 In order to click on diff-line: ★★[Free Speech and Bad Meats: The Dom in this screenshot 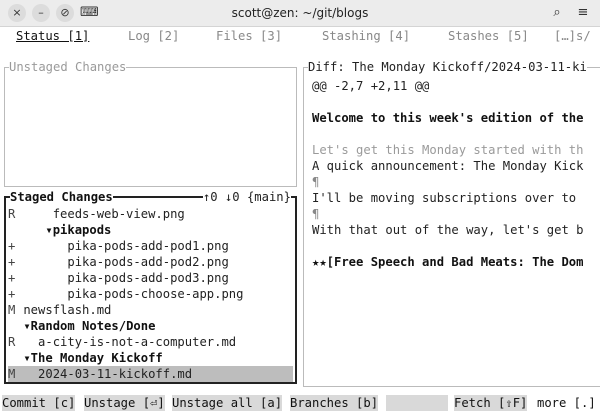, I will do `click(448, 262)`.